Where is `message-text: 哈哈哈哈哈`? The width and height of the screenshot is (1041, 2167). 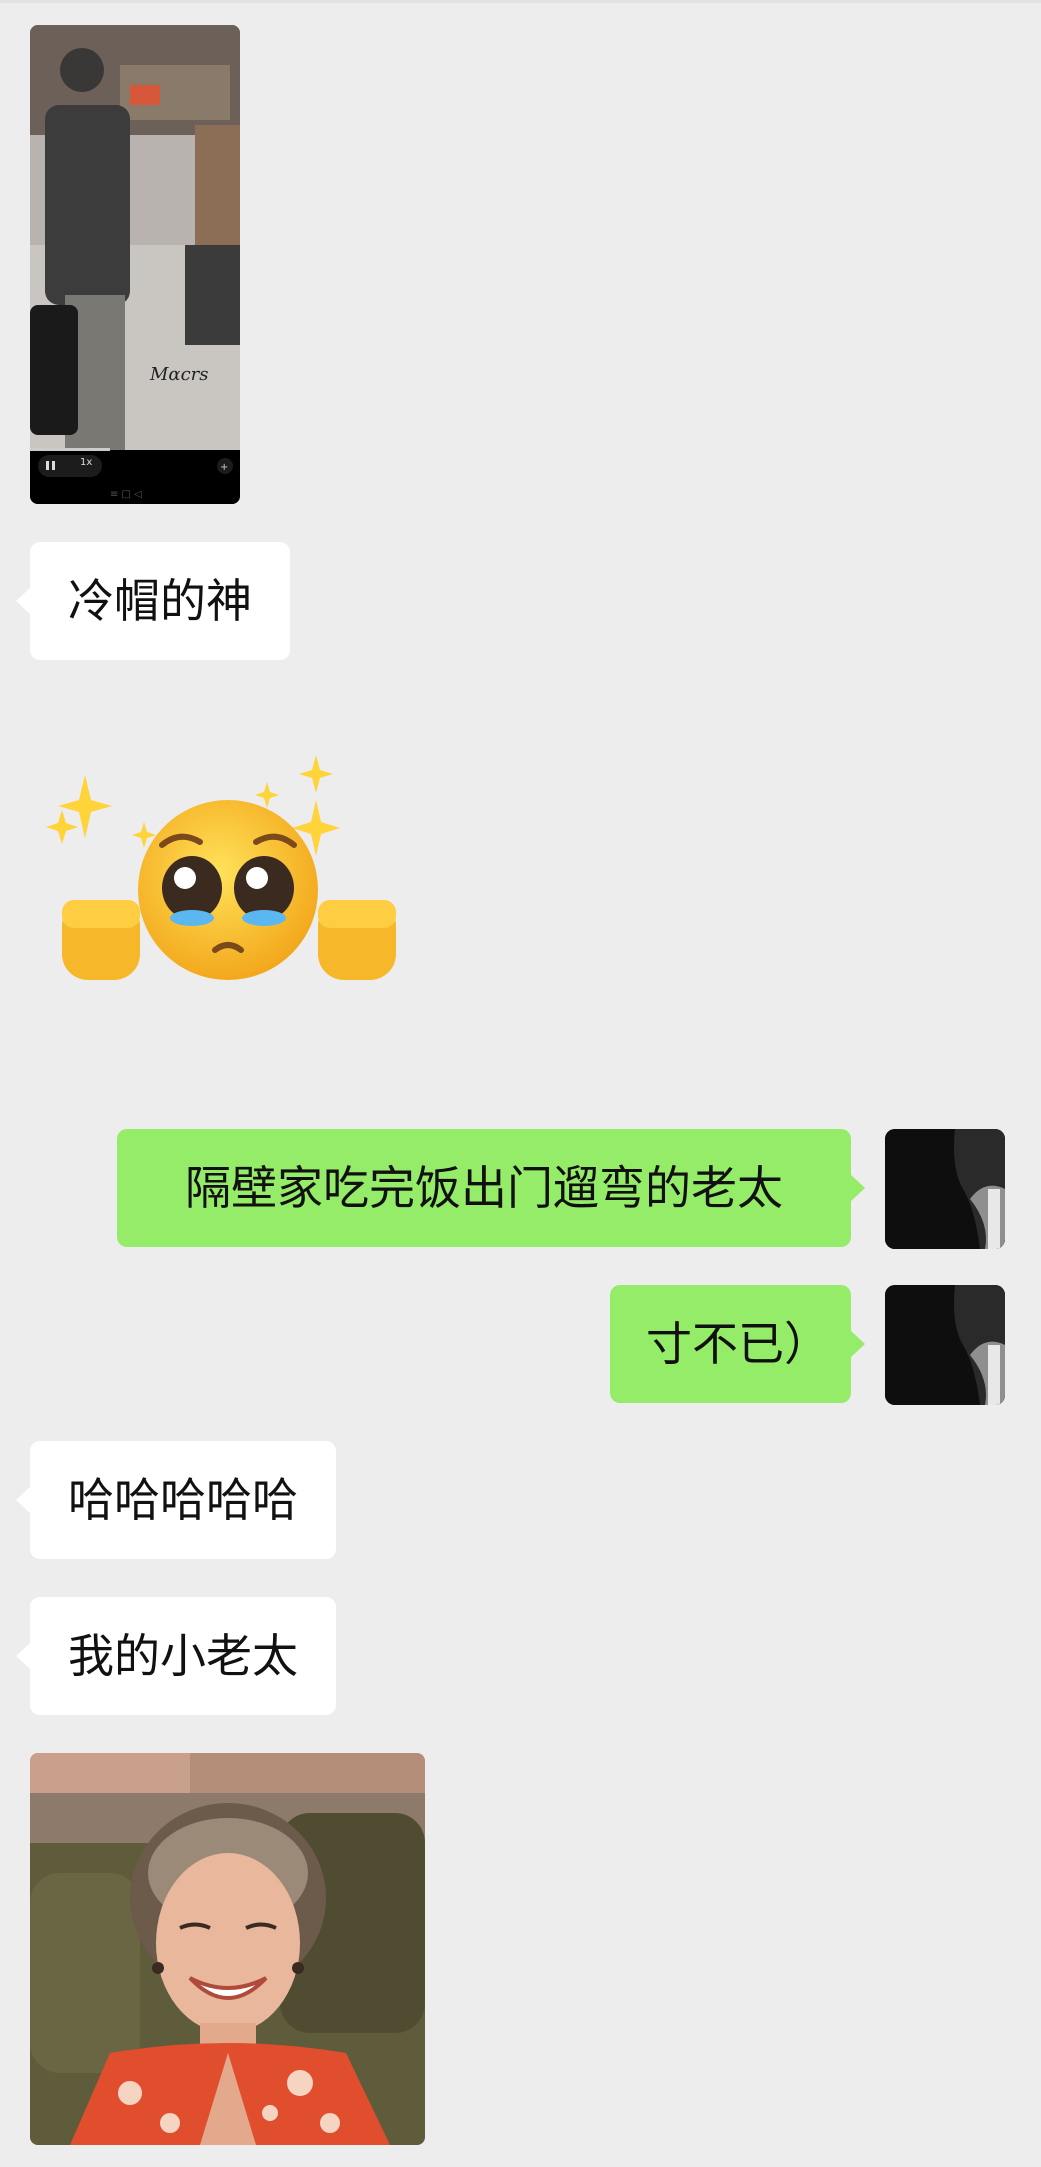
message-text: 哈哈哈哈哈 is located at coordinates (183, 1500).